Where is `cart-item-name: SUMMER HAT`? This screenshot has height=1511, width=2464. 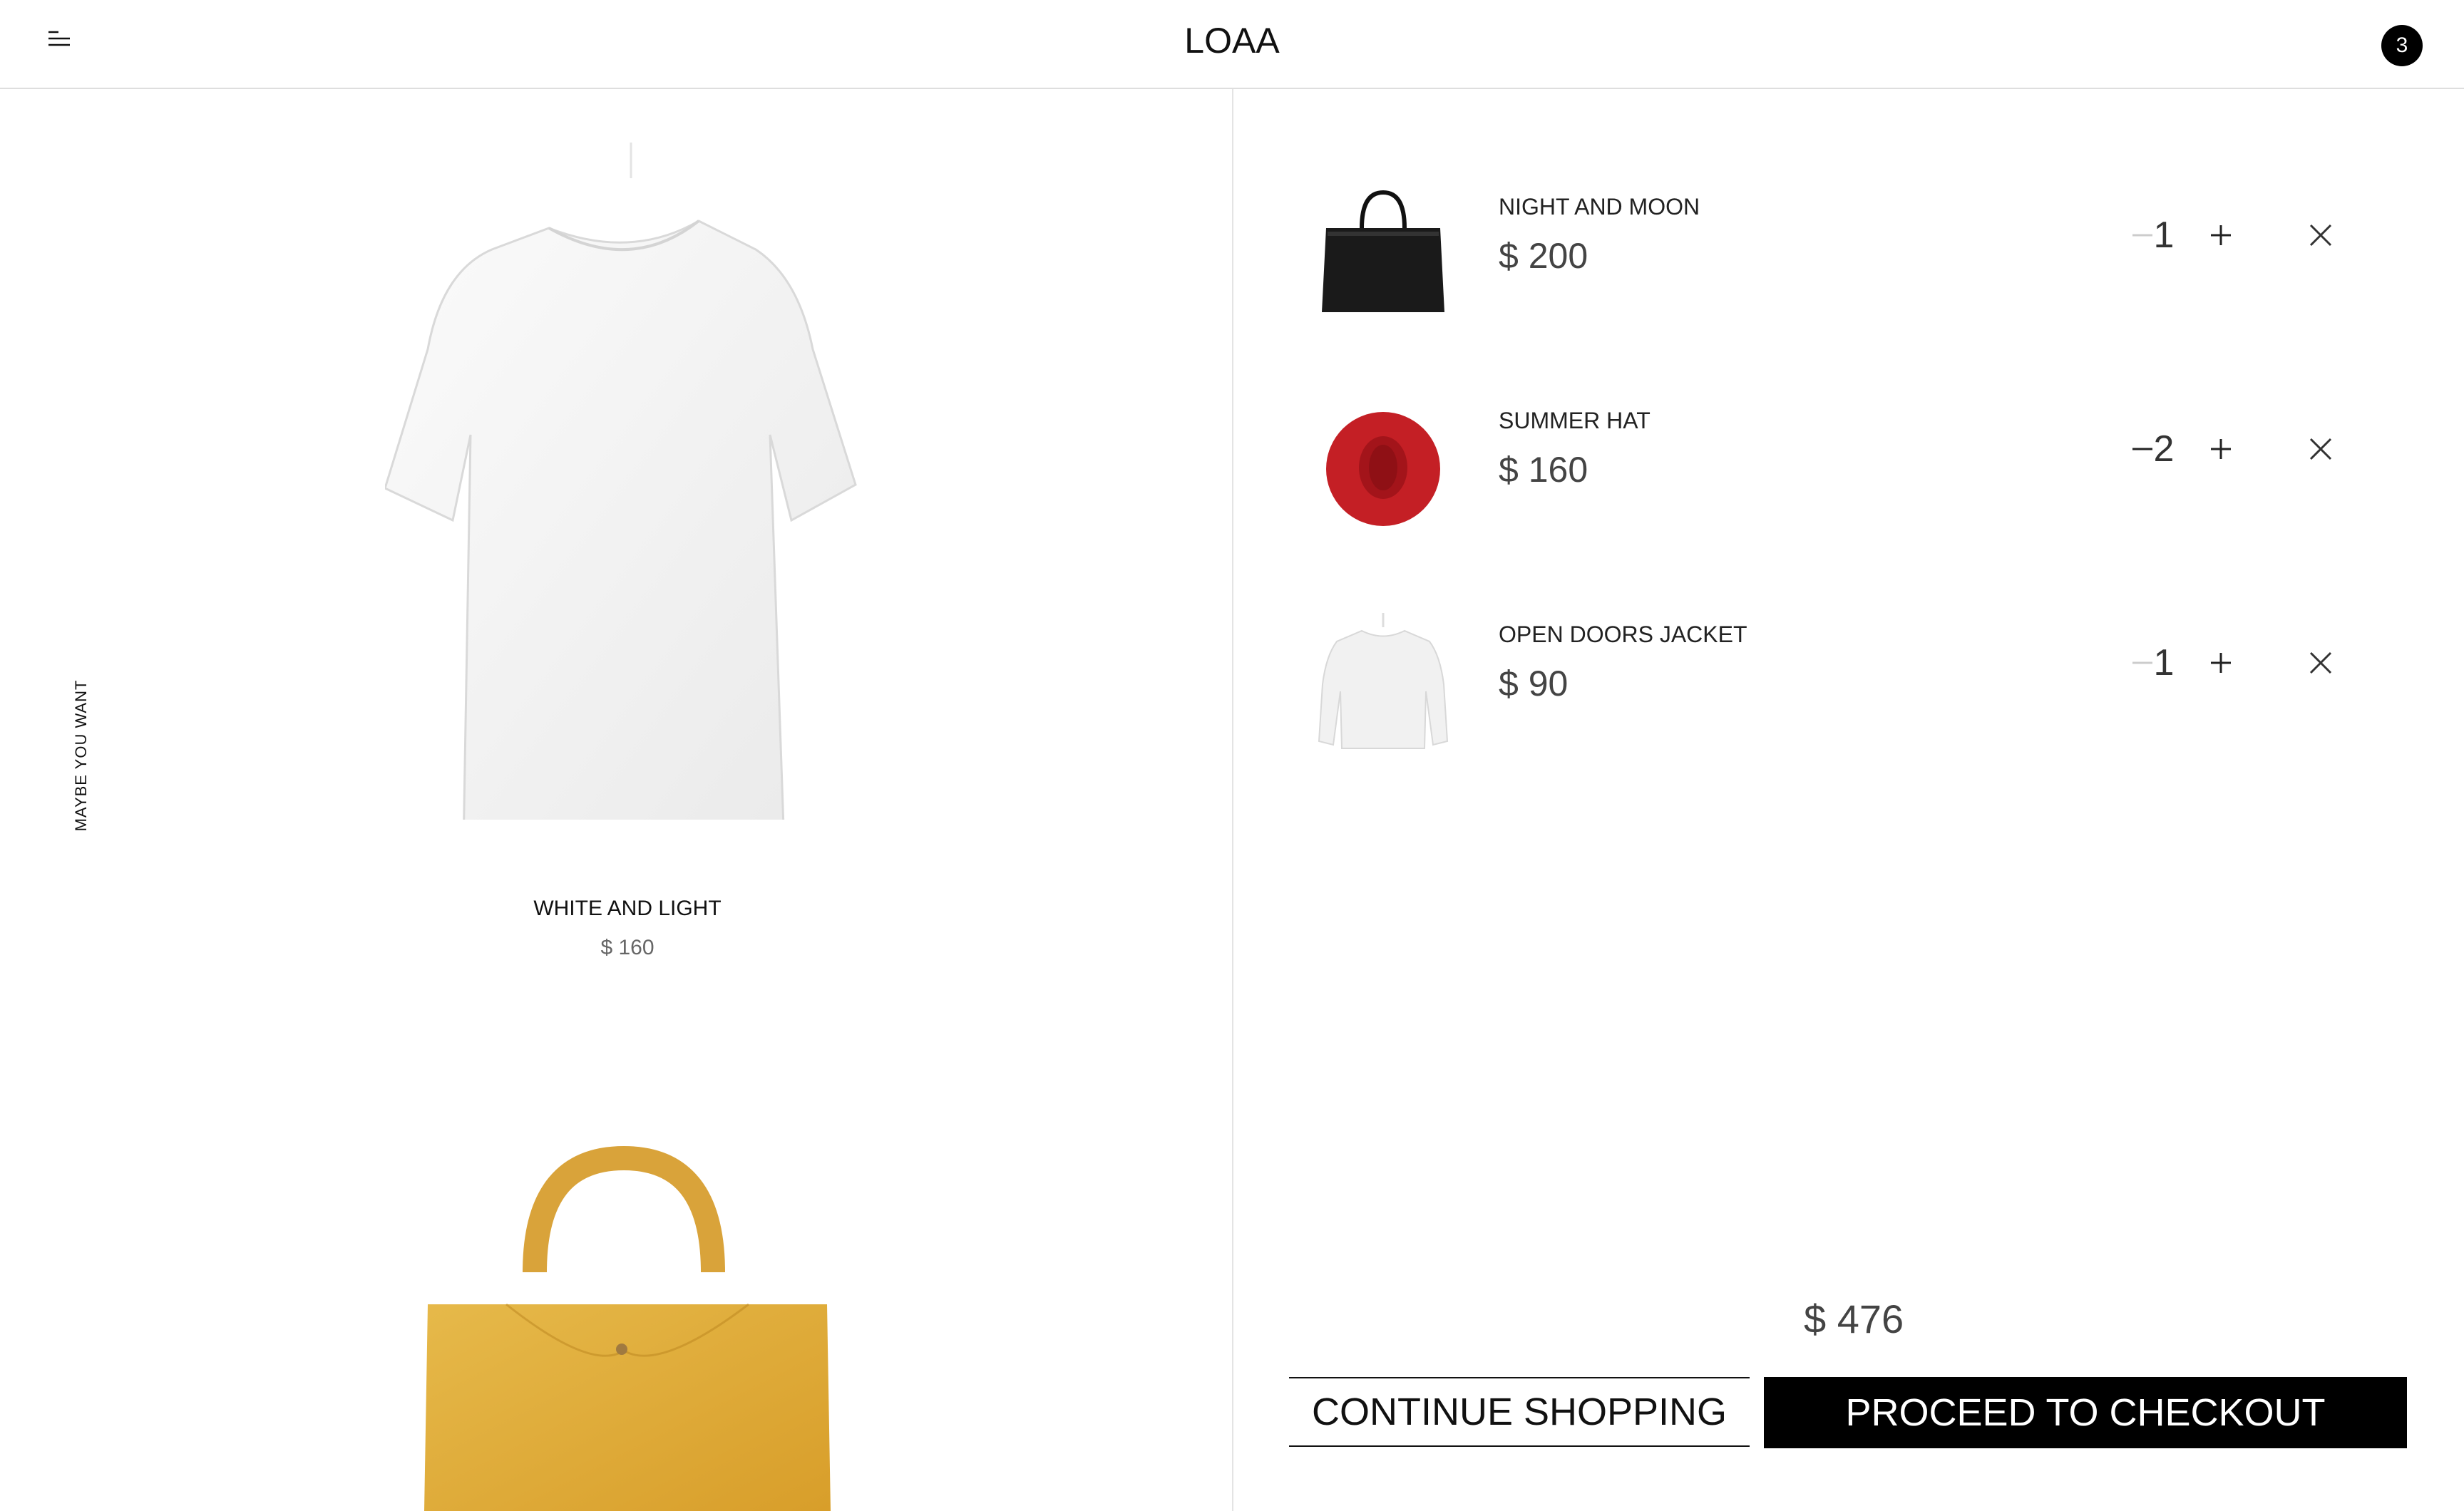 cart-item-name: SUMMER HAT is located at coordinates (1575, 421).